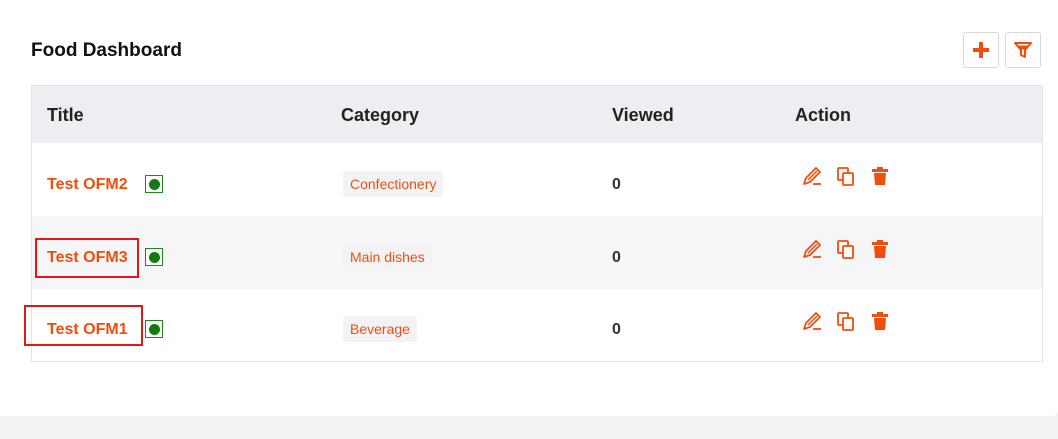  What do you see at coordinates (65, 115) in the screenshot?
I see `column-header-title: Title` at bounding box center [65, 115].